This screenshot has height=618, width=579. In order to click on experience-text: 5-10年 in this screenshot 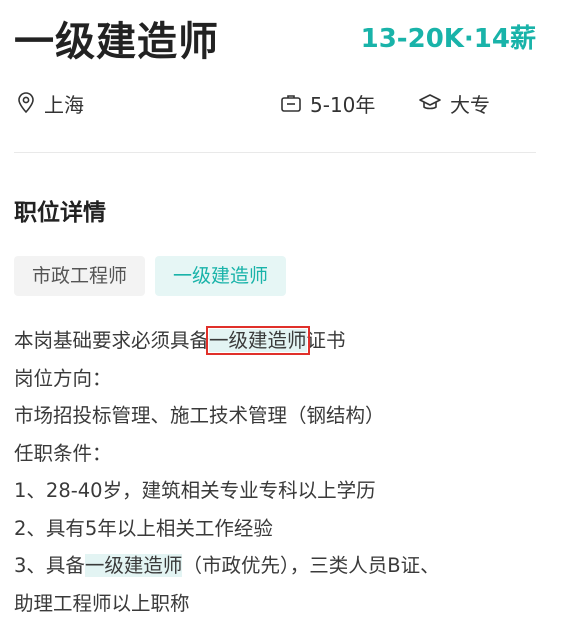, I will do `click(343, 104)`.